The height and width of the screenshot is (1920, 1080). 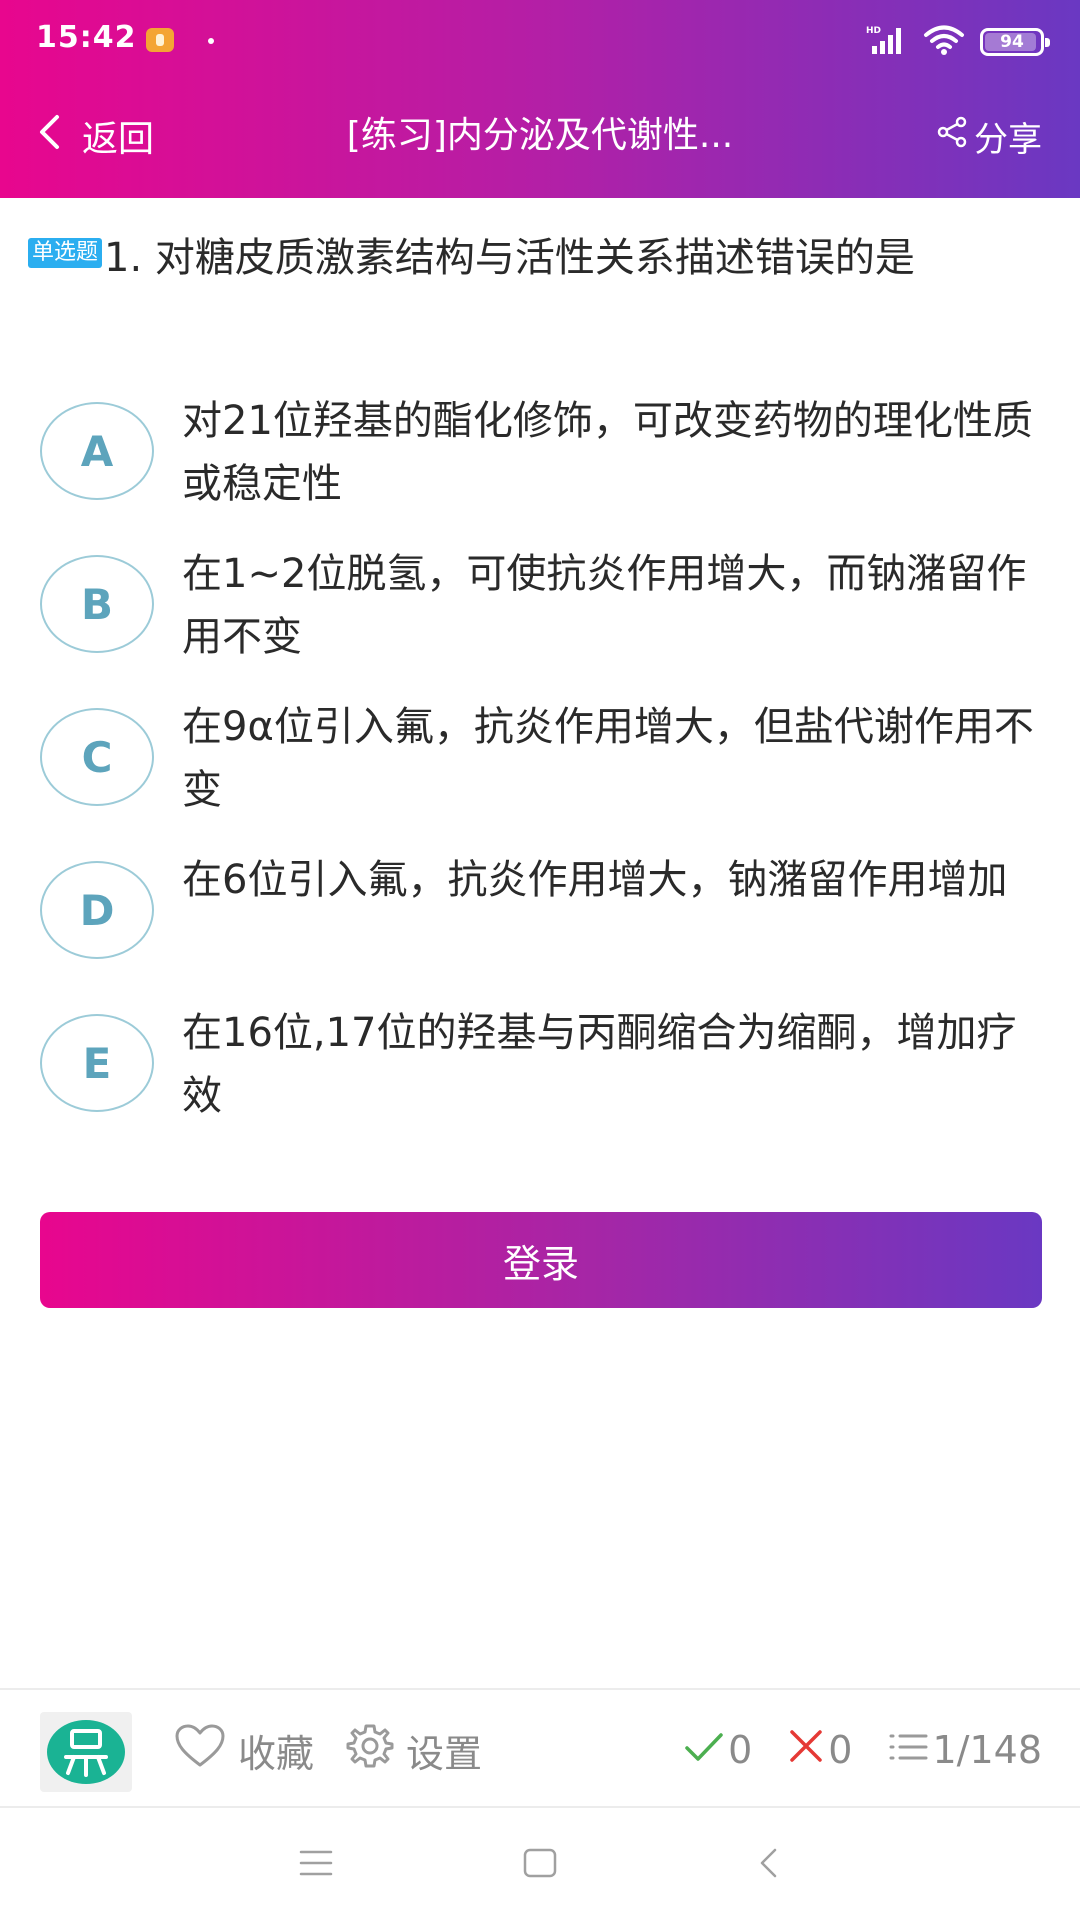 I want to click on option-b: B 在1~2位脱氢，可使抗炎作用增大，而钠潴留作用不变, so click(x=540, y=617).